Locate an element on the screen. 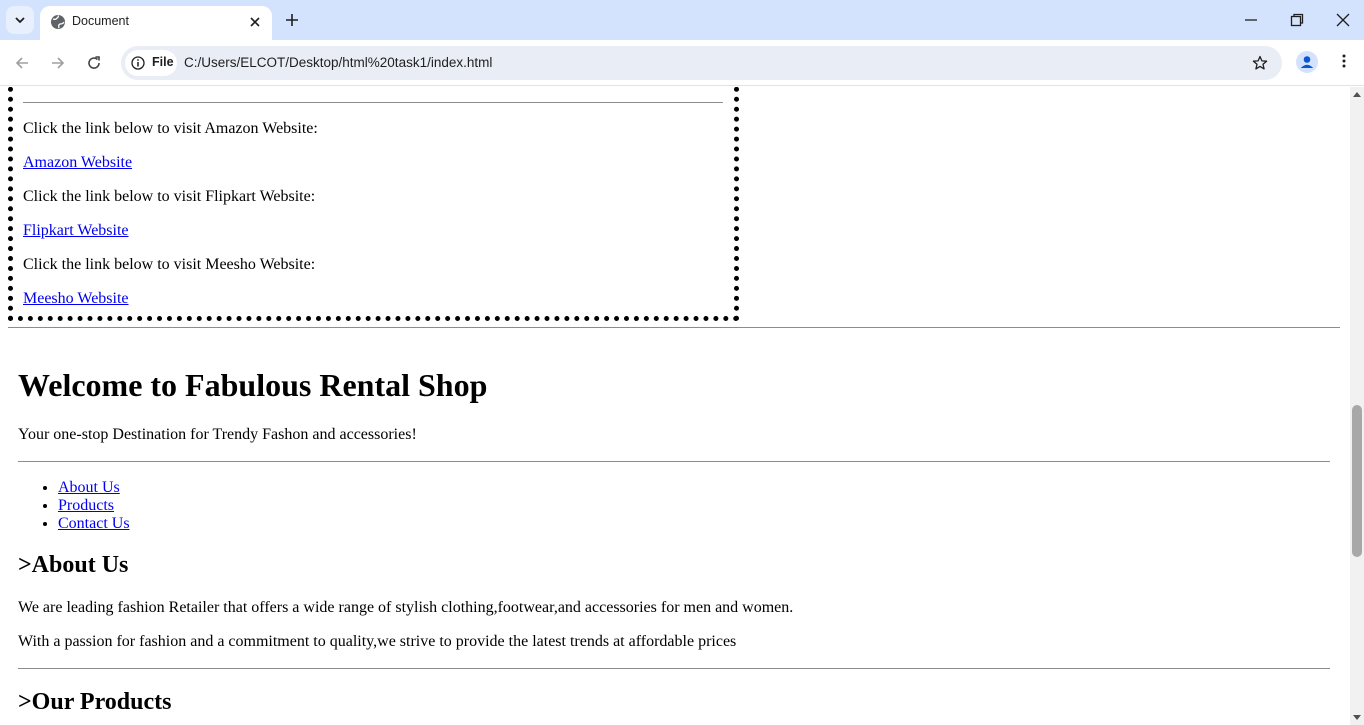 The image size is (1364, 725). nav-link-contact-us: Contact Us is located at coordinates (94, 523).